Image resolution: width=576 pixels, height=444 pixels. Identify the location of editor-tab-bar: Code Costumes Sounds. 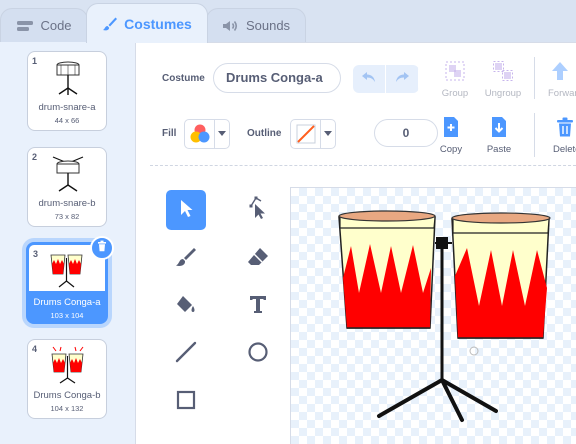
(288, 21).